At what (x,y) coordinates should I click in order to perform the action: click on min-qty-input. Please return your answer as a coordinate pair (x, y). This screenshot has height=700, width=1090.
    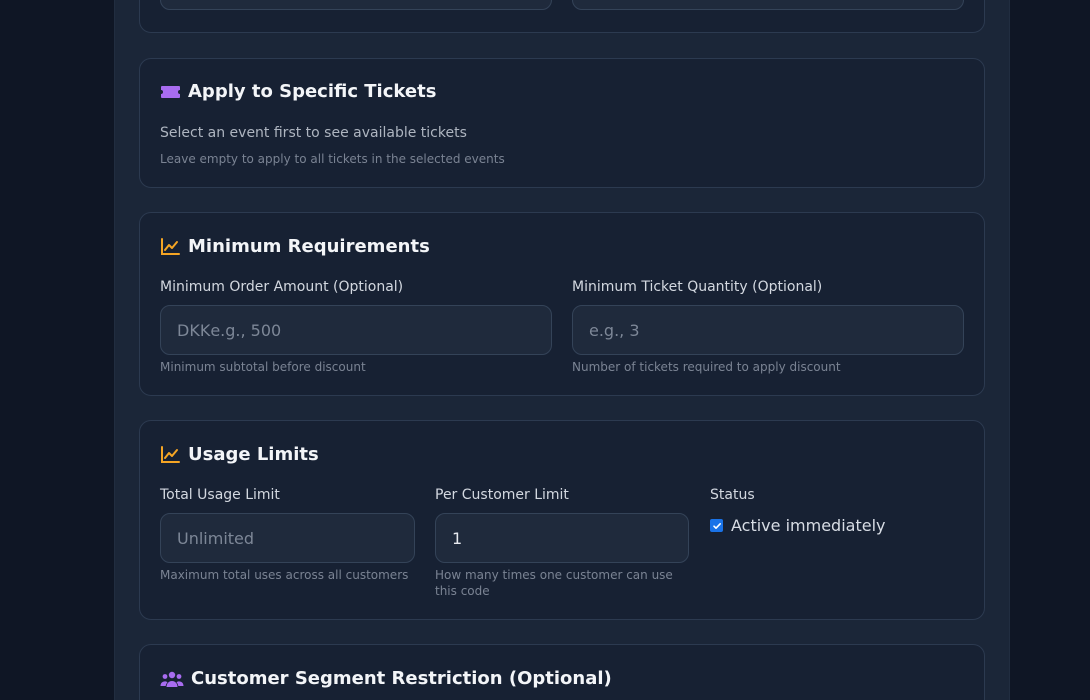
    Looking at the image, I should click on (768, 330).